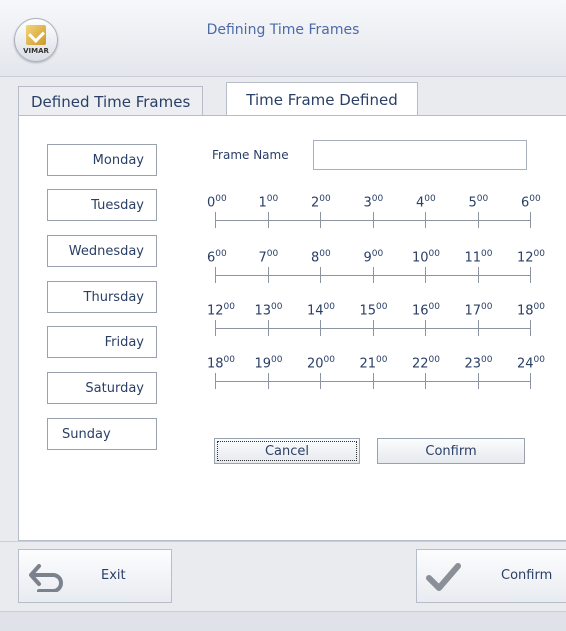 The height and width of the screenshot is (631, 566). Describe the element at coordinates (102, 205) in the screenshot. I see `day-button-tuesday: Tuesday` at that location.